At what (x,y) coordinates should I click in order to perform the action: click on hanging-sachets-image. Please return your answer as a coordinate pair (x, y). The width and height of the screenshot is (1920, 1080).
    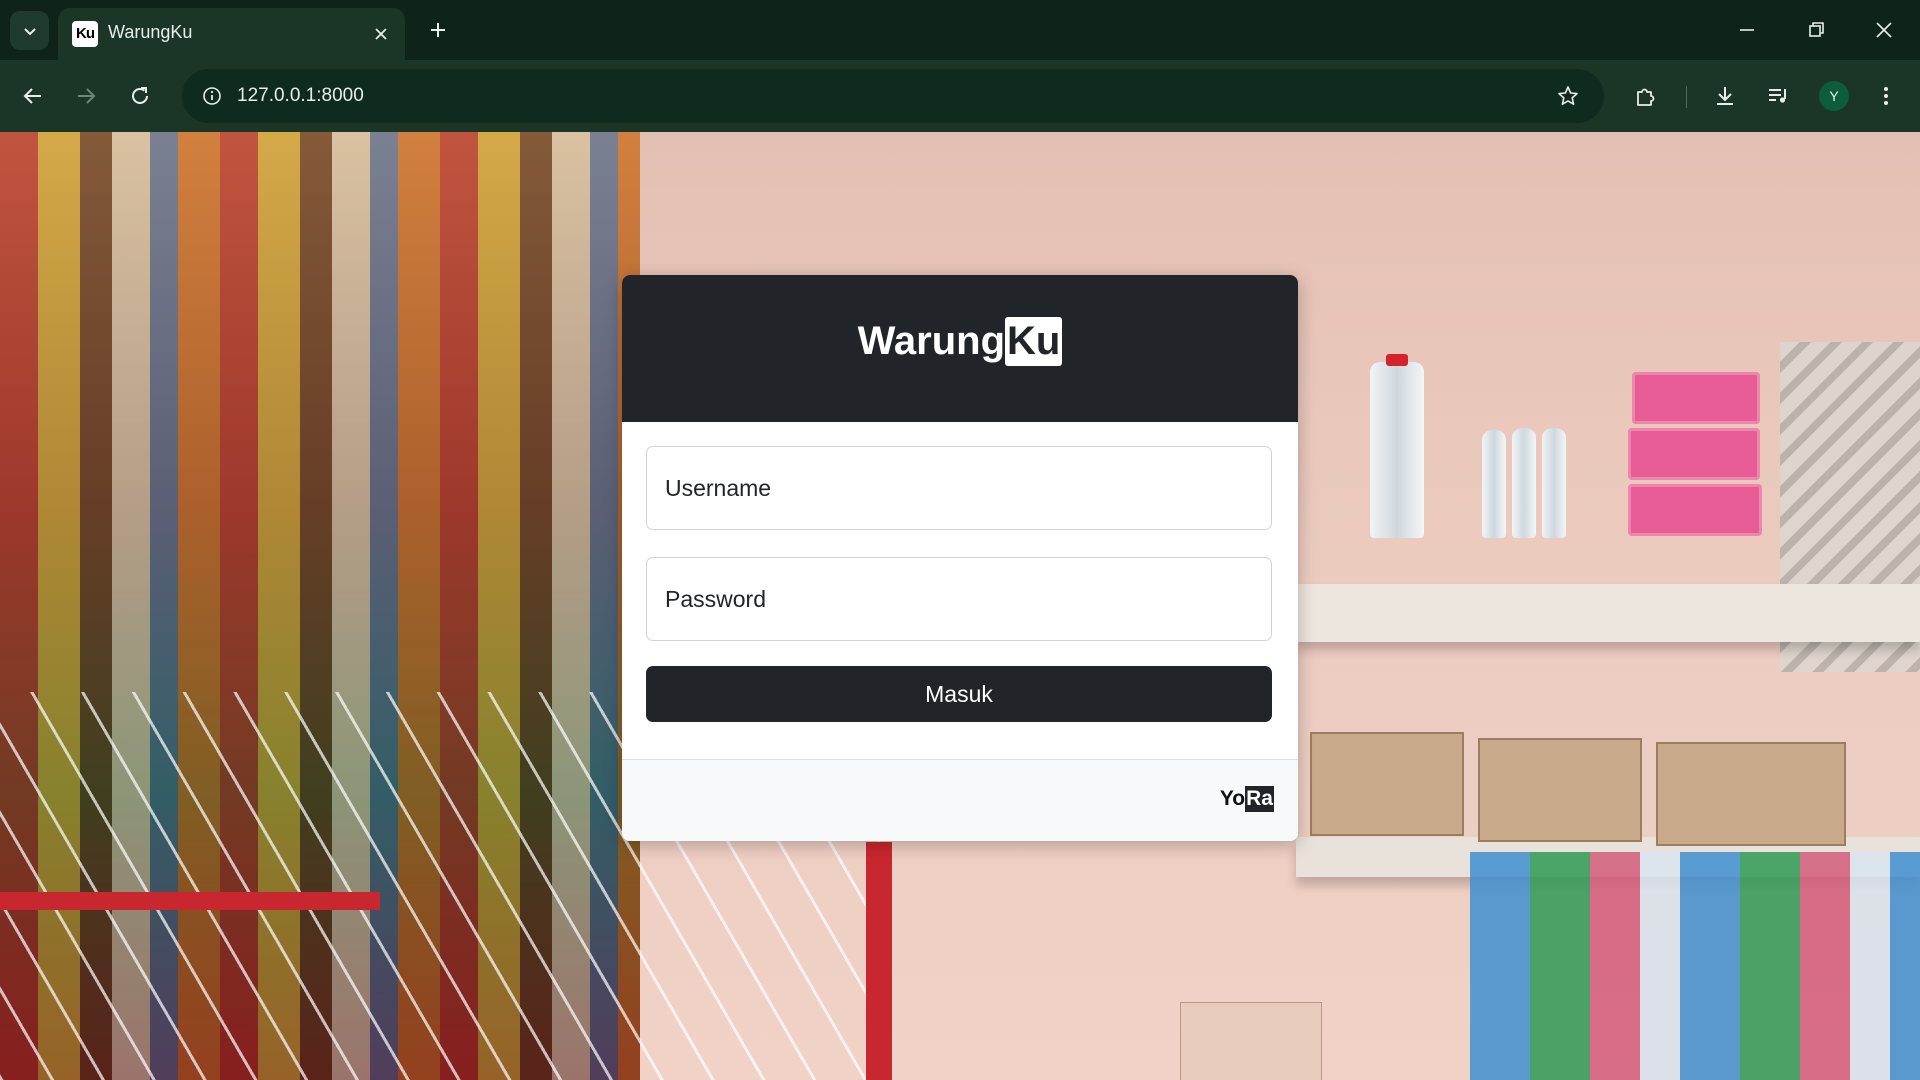
    Looking at the image, I should click on (1695, 966).